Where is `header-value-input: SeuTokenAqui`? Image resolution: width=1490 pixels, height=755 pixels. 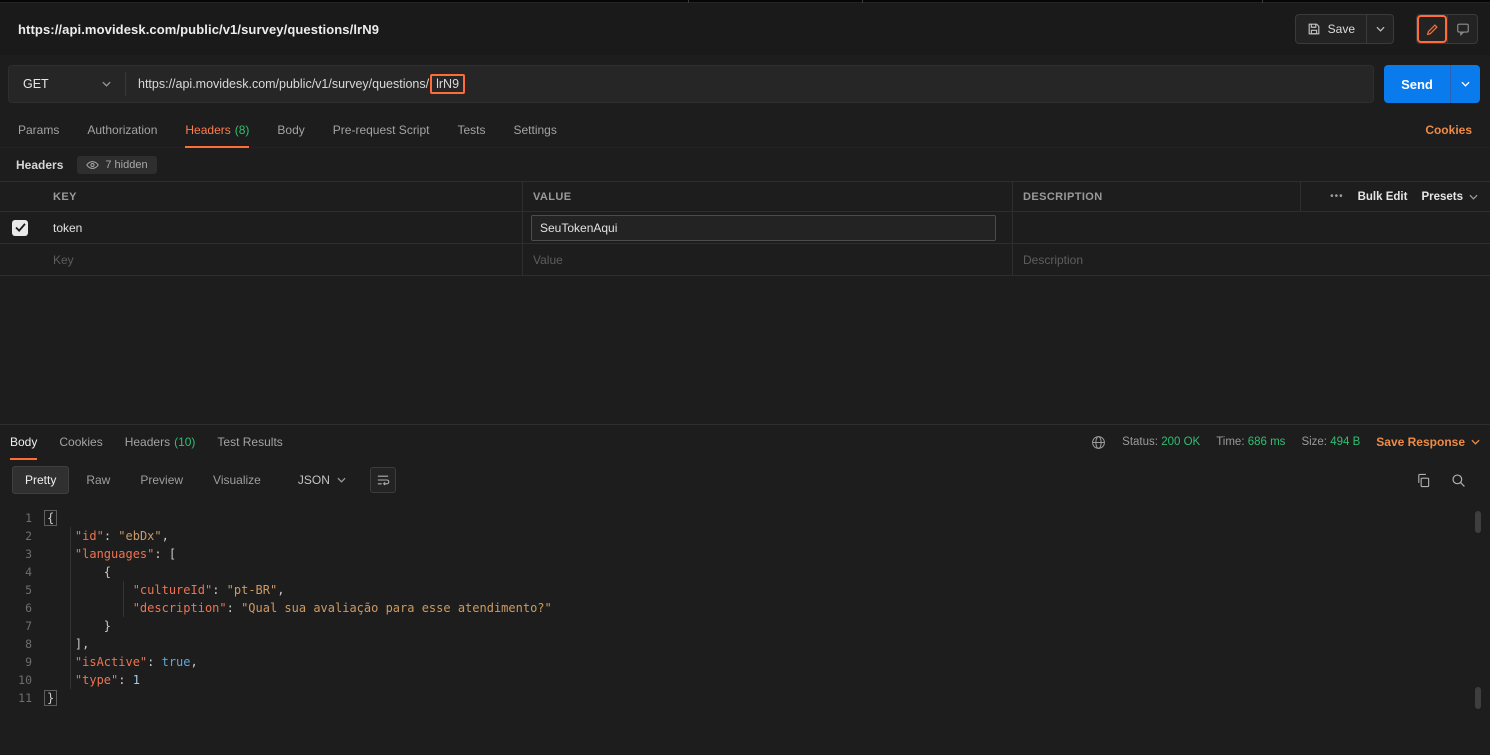
header-value-input: SeuTokenAqui is located at coordinates (763, 227).